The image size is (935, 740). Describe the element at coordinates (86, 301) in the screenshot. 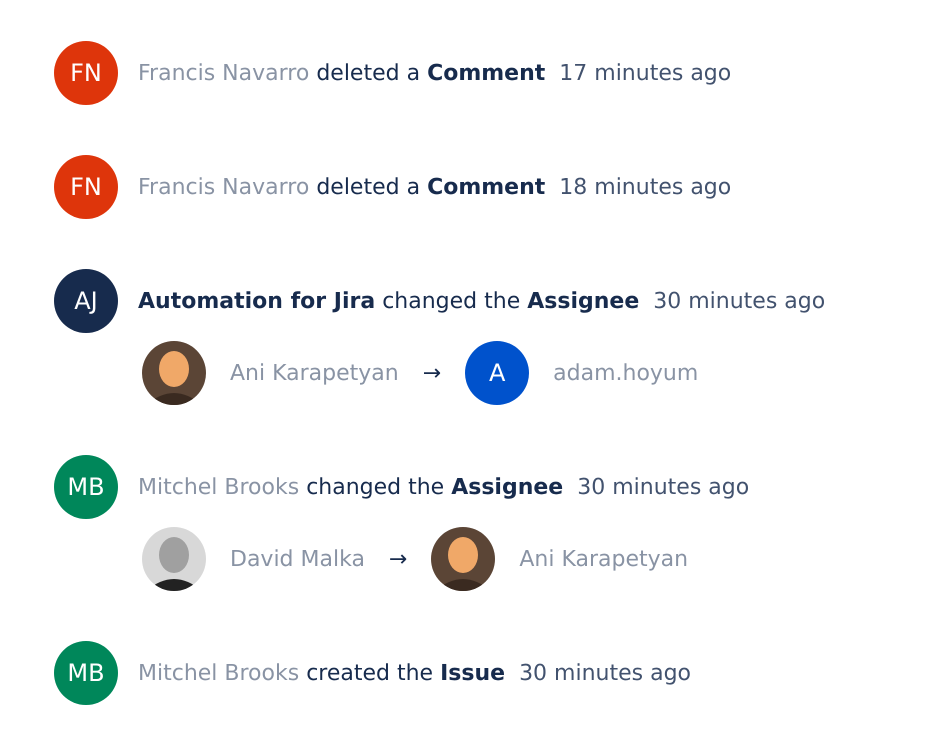

I see `user-avatar: AJ` at that location.